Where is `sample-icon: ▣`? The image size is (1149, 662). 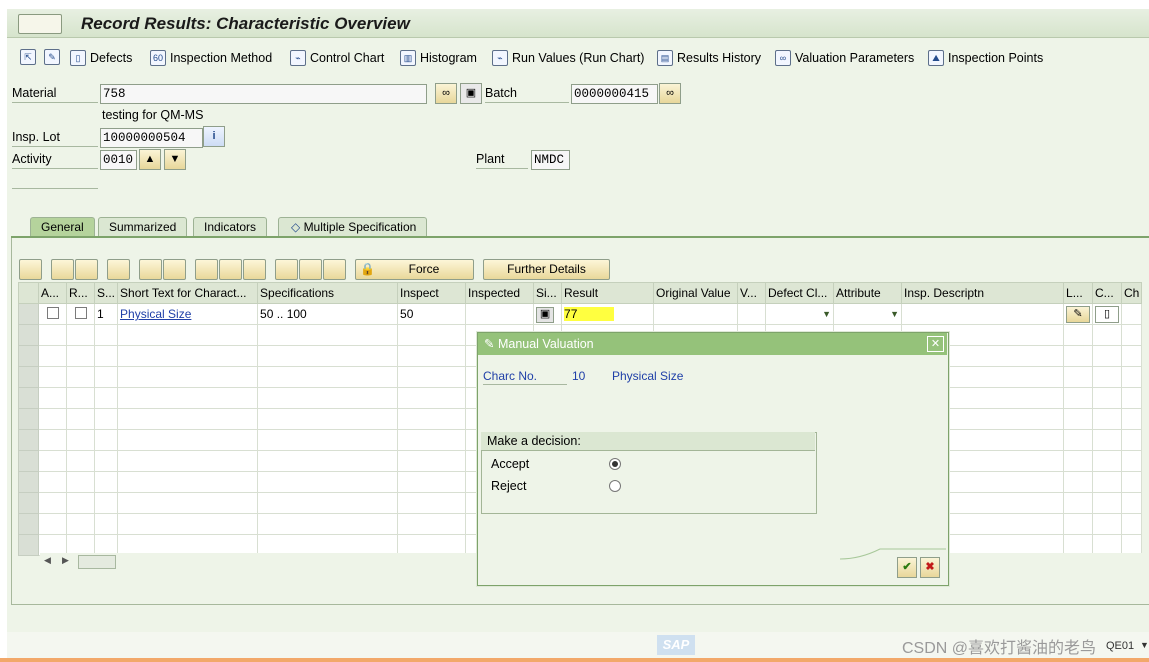
sample-icon: ▣ is located at coordinates (545, 314).